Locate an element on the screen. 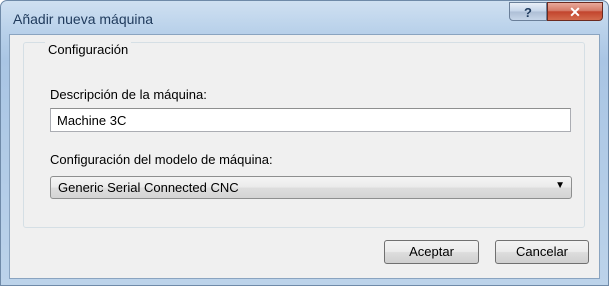 The height and width of the screenshot is (286, 609). description-input is located at coordinates (310, 120).